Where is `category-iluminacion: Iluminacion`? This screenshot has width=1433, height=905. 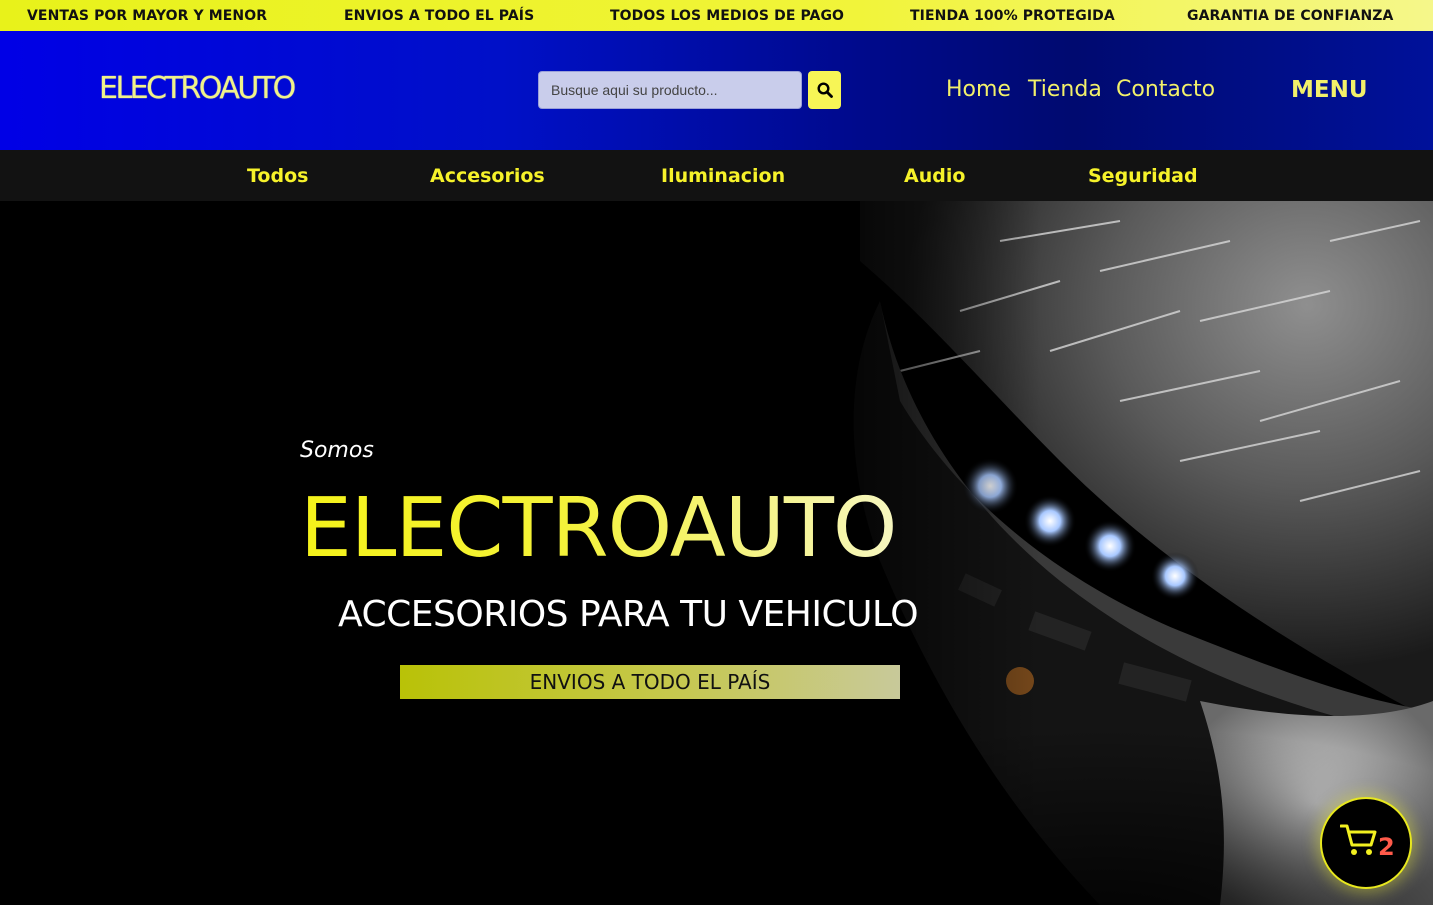 category-iluminacion: Iluminacion is located at coordinates (723, 176).